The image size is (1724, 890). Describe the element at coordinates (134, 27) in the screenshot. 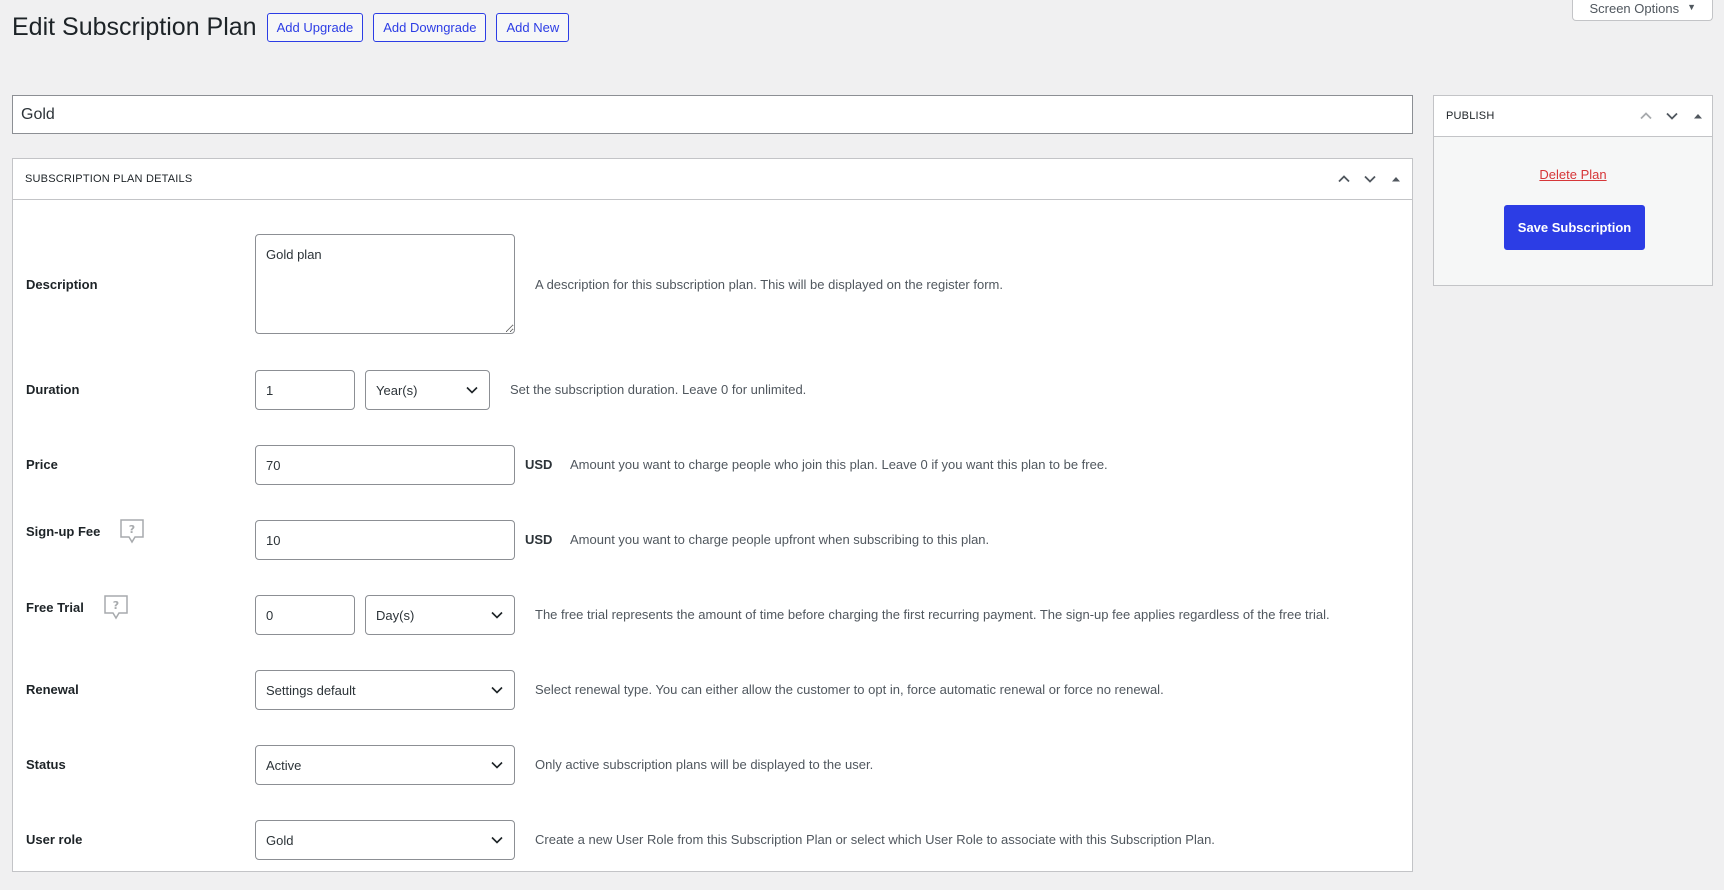

I see `page-title: Edit Subscription Plan` at that location.